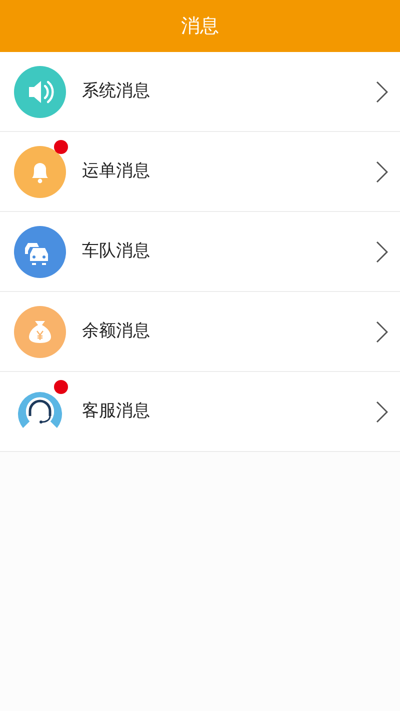 The width and height of the screenshot is (400, 711). Describe the element at coordinates (40, 172) in the screenshot. I see `bell-icon` at that location.